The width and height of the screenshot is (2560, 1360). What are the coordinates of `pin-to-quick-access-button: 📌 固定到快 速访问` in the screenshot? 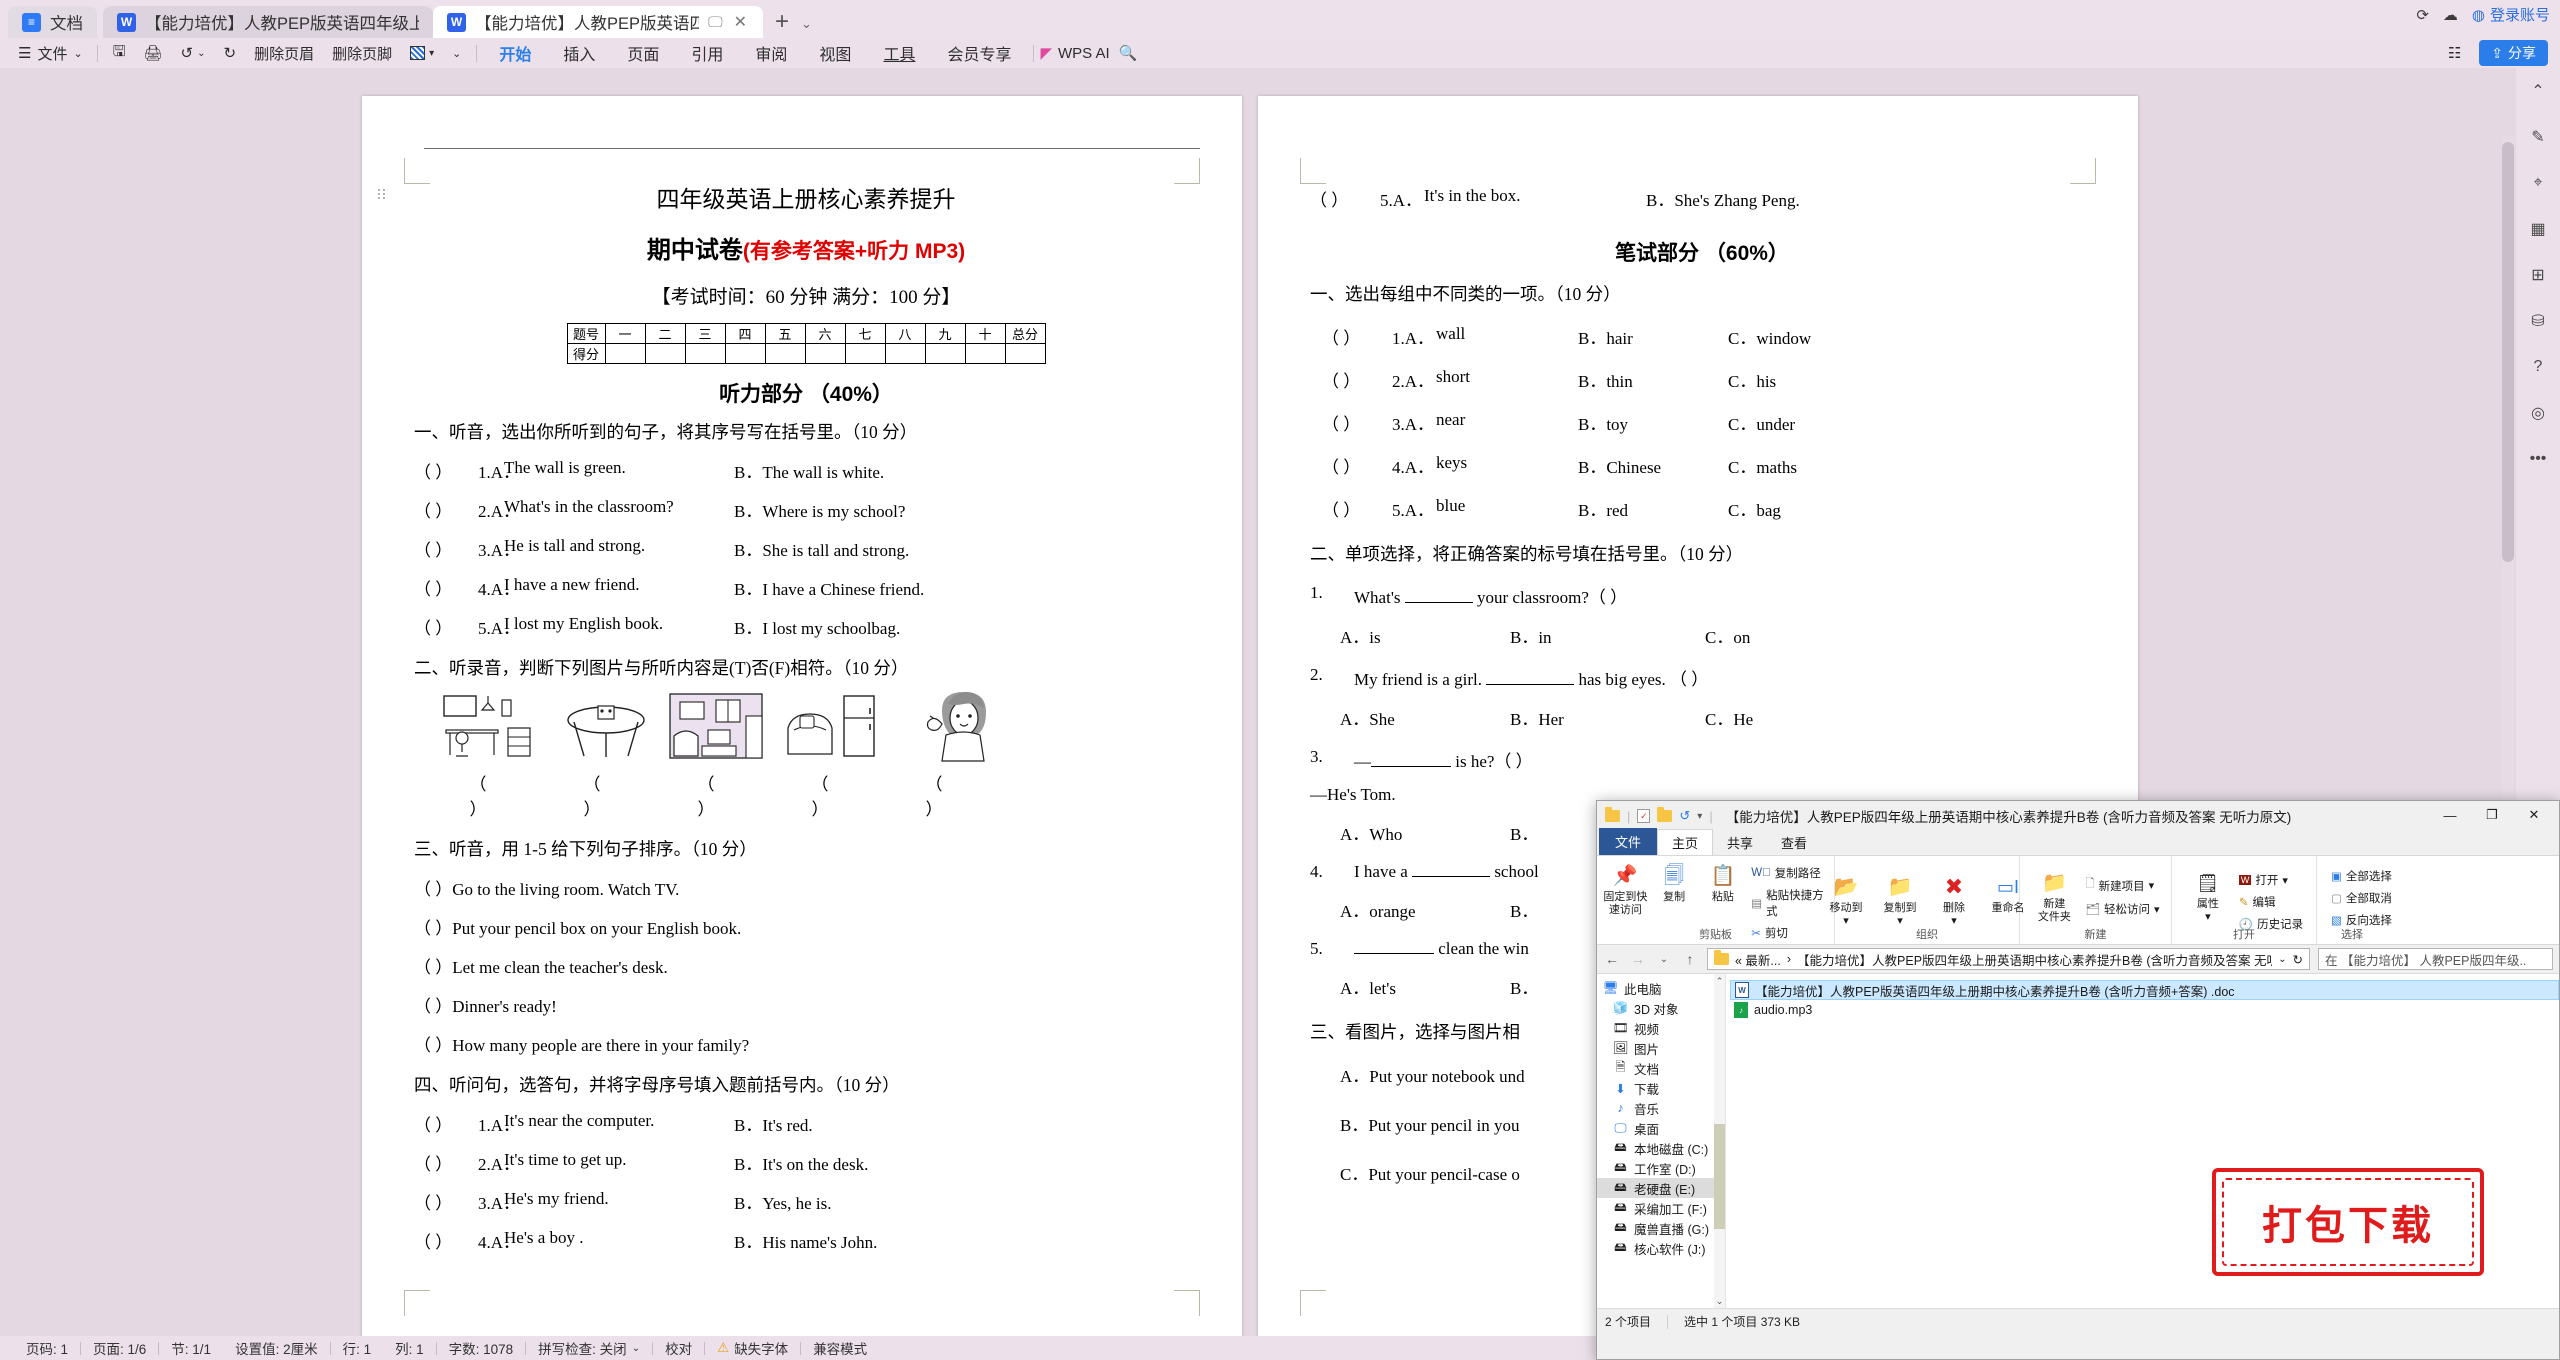 It's located at (1625, 887).